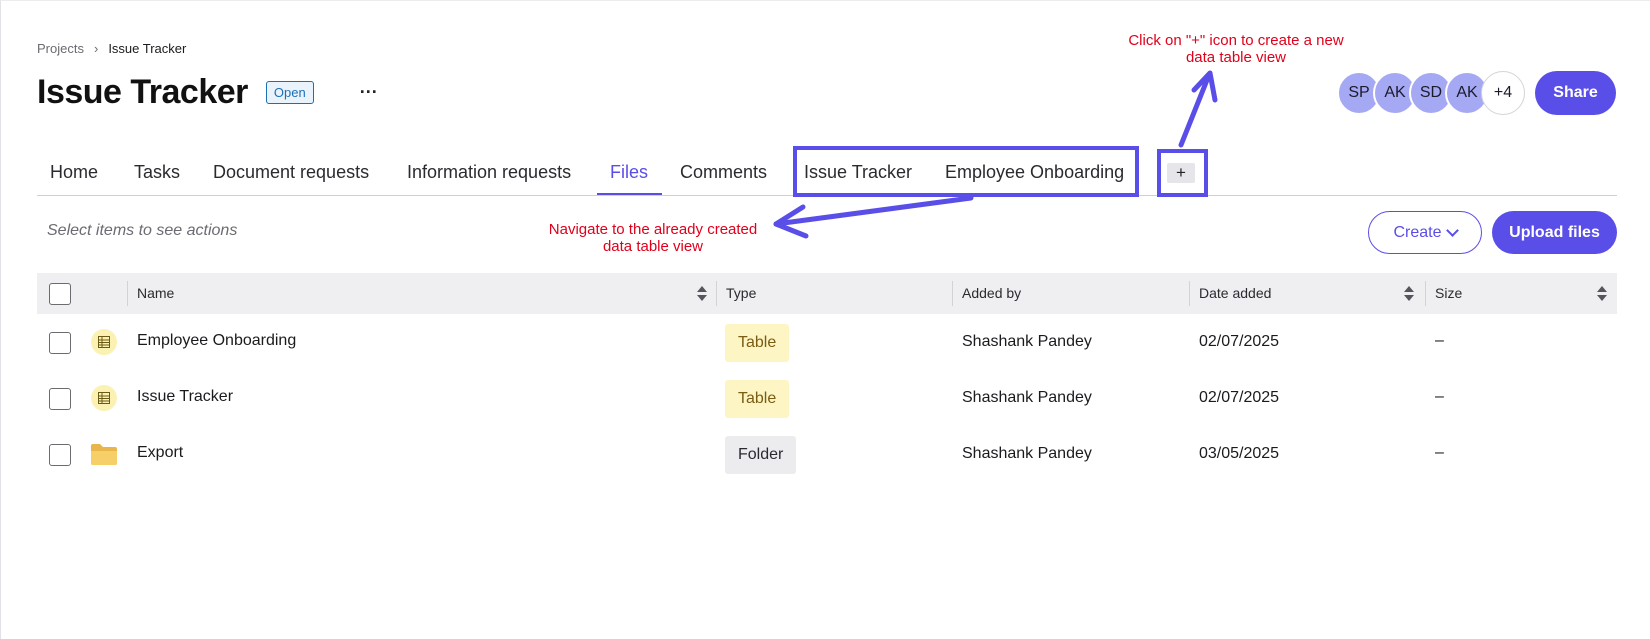 The height and width of the screenshot is (639, 1650). Describe the element at coordinates (1575, 93) in the screenshot. I see `share-button: Share` at that location.